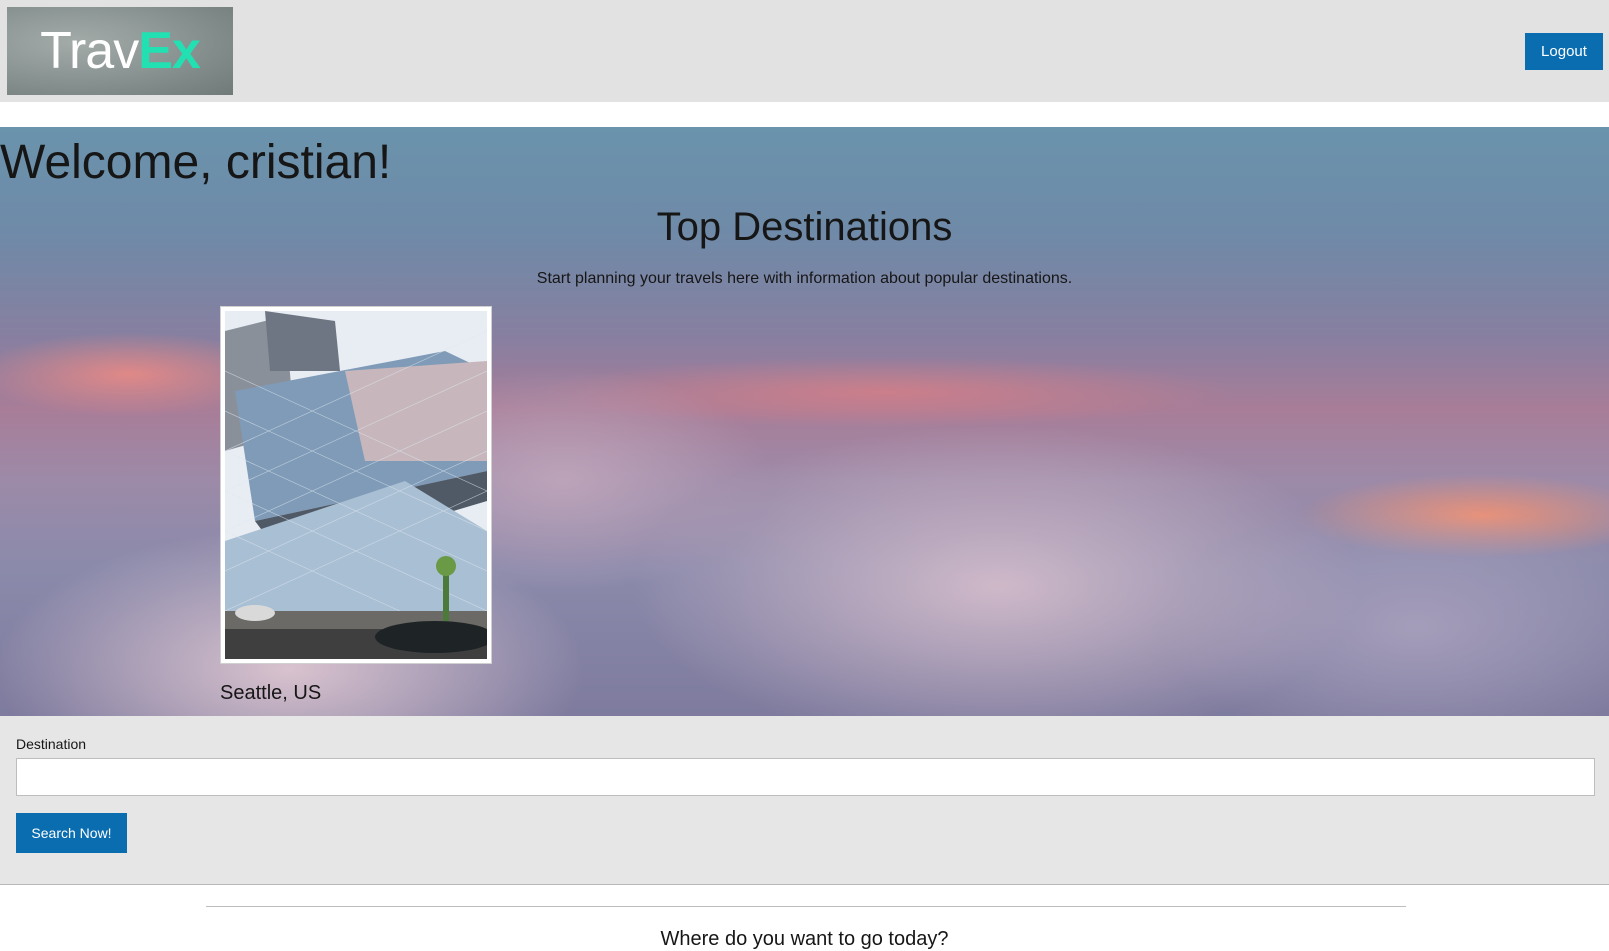  I want to click on seattle-library-image, so click(356, 485).